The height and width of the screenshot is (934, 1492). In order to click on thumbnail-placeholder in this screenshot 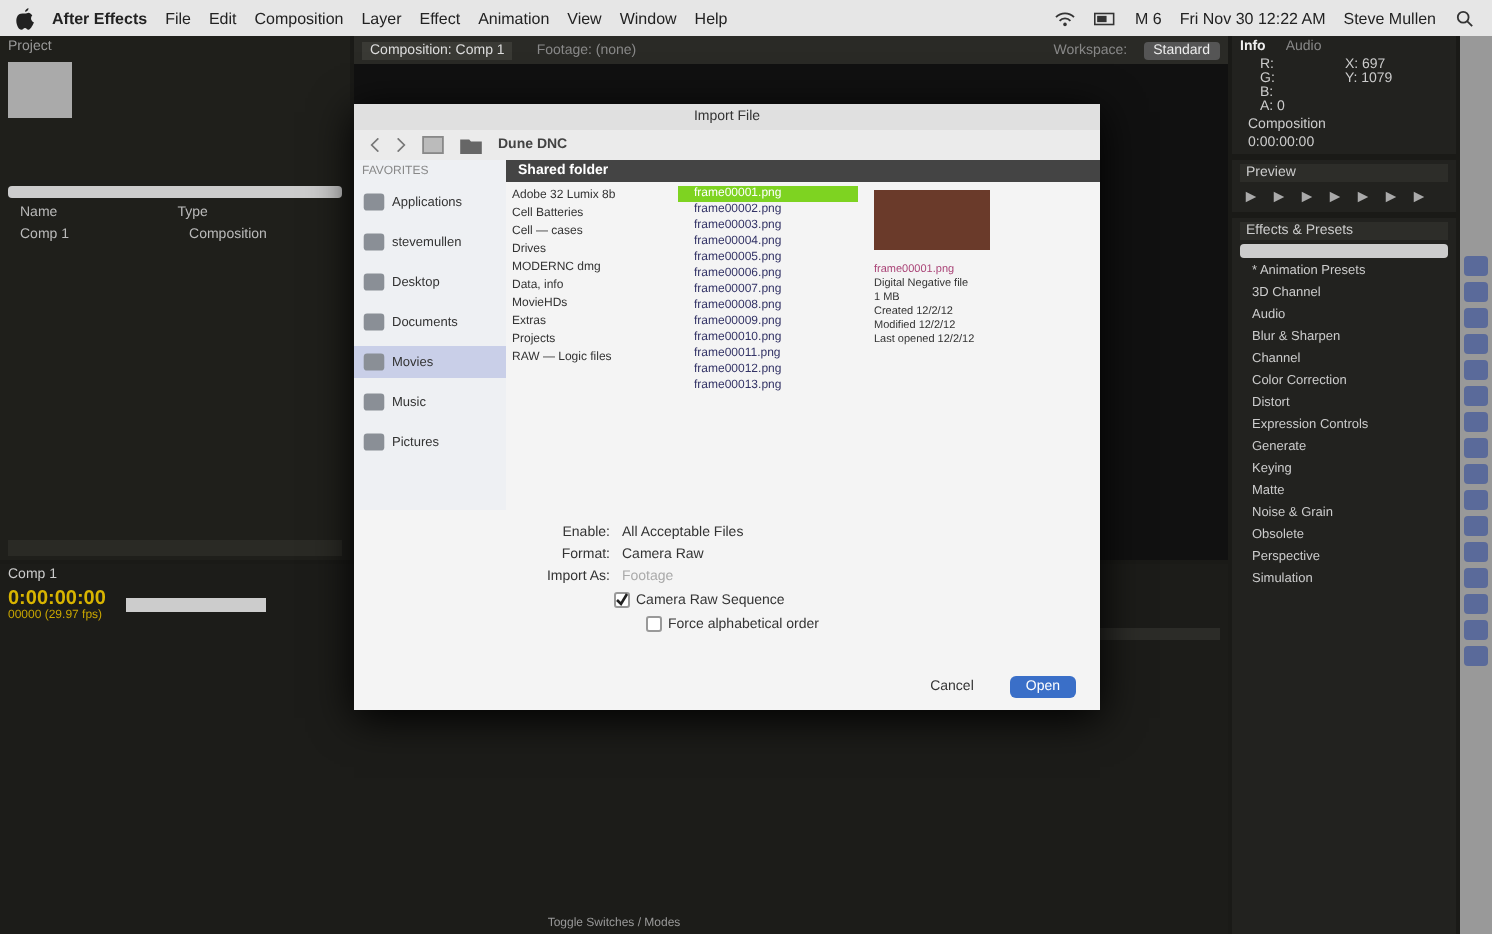, I will do `click(40, 90)`.